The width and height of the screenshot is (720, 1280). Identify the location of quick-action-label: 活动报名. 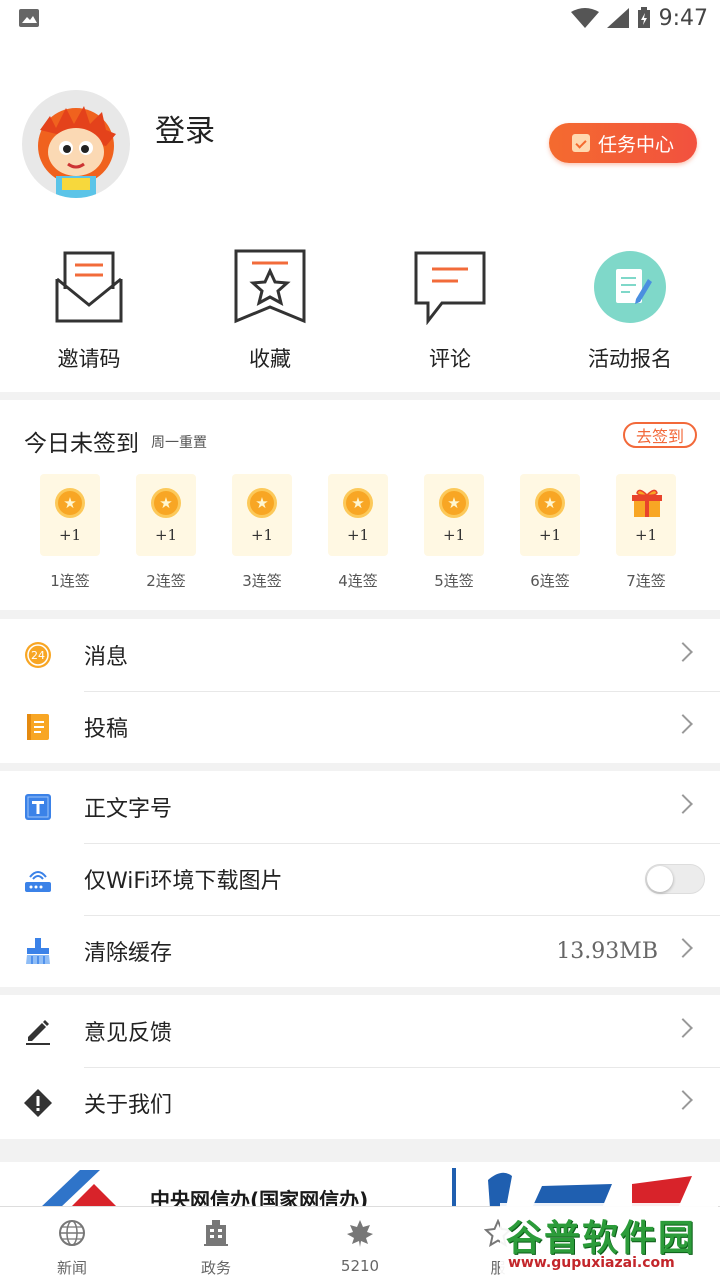
(630, 359).